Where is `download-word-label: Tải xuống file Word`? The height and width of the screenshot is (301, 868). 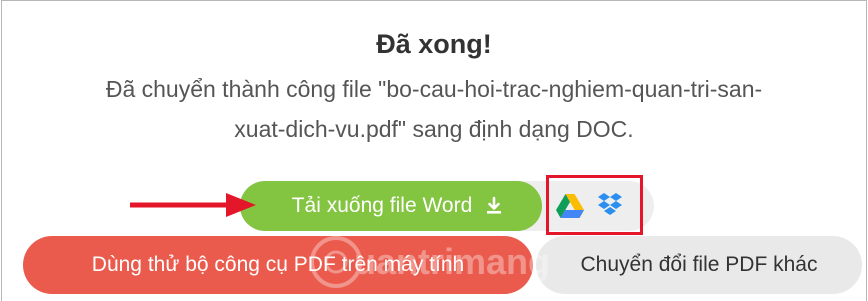
download-word-label: Tải xuống file Word is located at coordinates (382, 205).